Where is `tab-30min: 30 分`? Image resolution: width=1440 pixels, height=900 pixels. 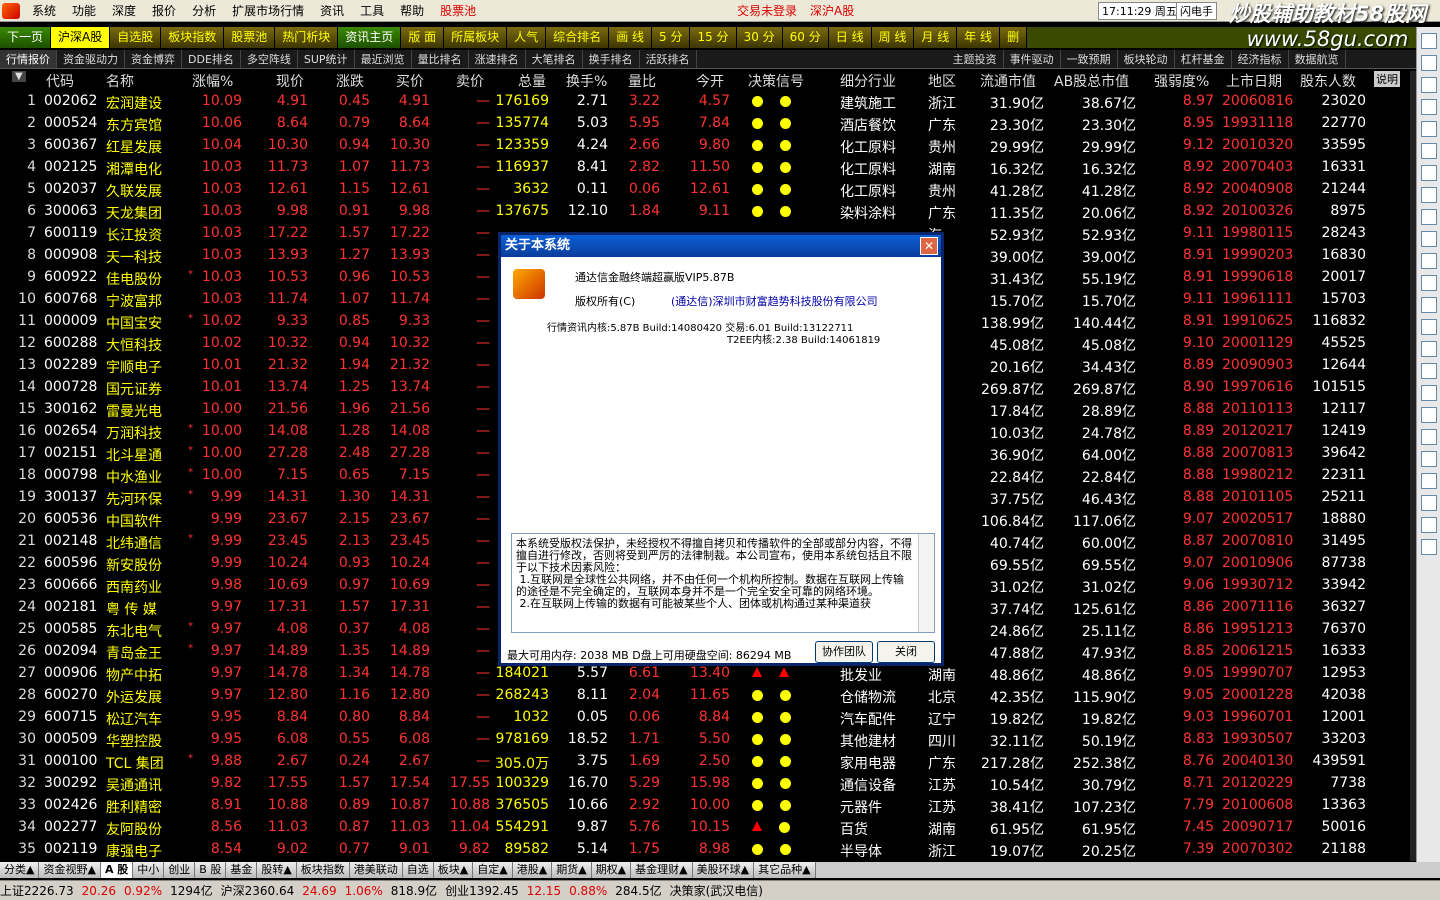 tab-30min: 30 分 is located at coordinates (759, 37).